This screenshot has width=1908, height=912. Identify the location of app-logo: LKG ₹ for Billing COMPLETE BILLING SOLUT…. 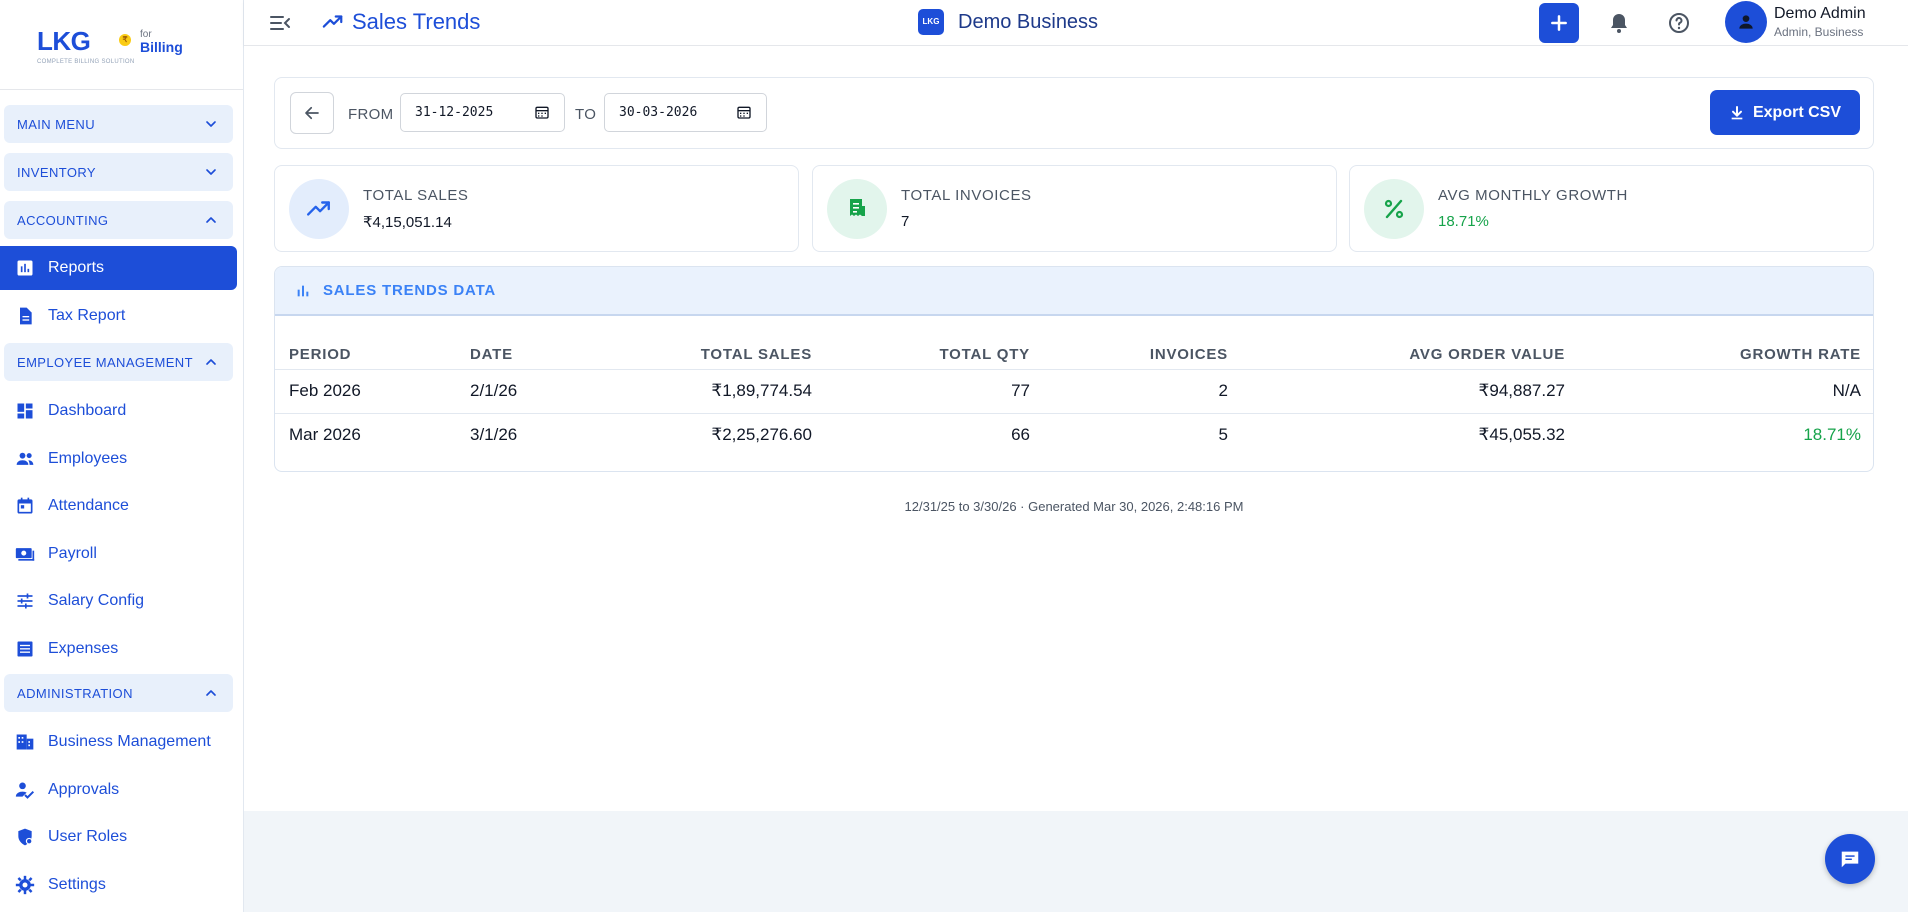
(121, 45).